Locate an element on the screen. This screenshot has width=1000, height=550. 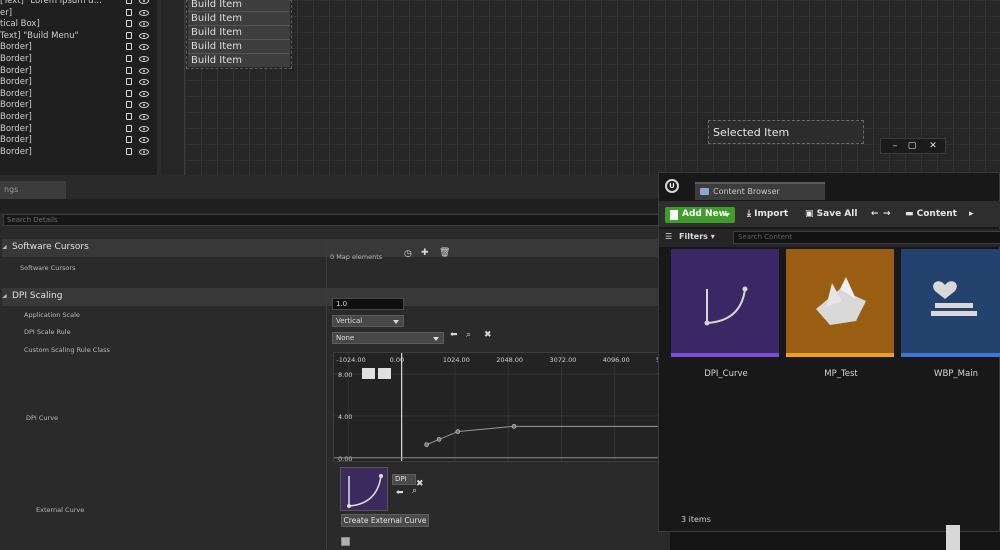
x-tick-label: 2048.00 is located at coordinates (509, 360).